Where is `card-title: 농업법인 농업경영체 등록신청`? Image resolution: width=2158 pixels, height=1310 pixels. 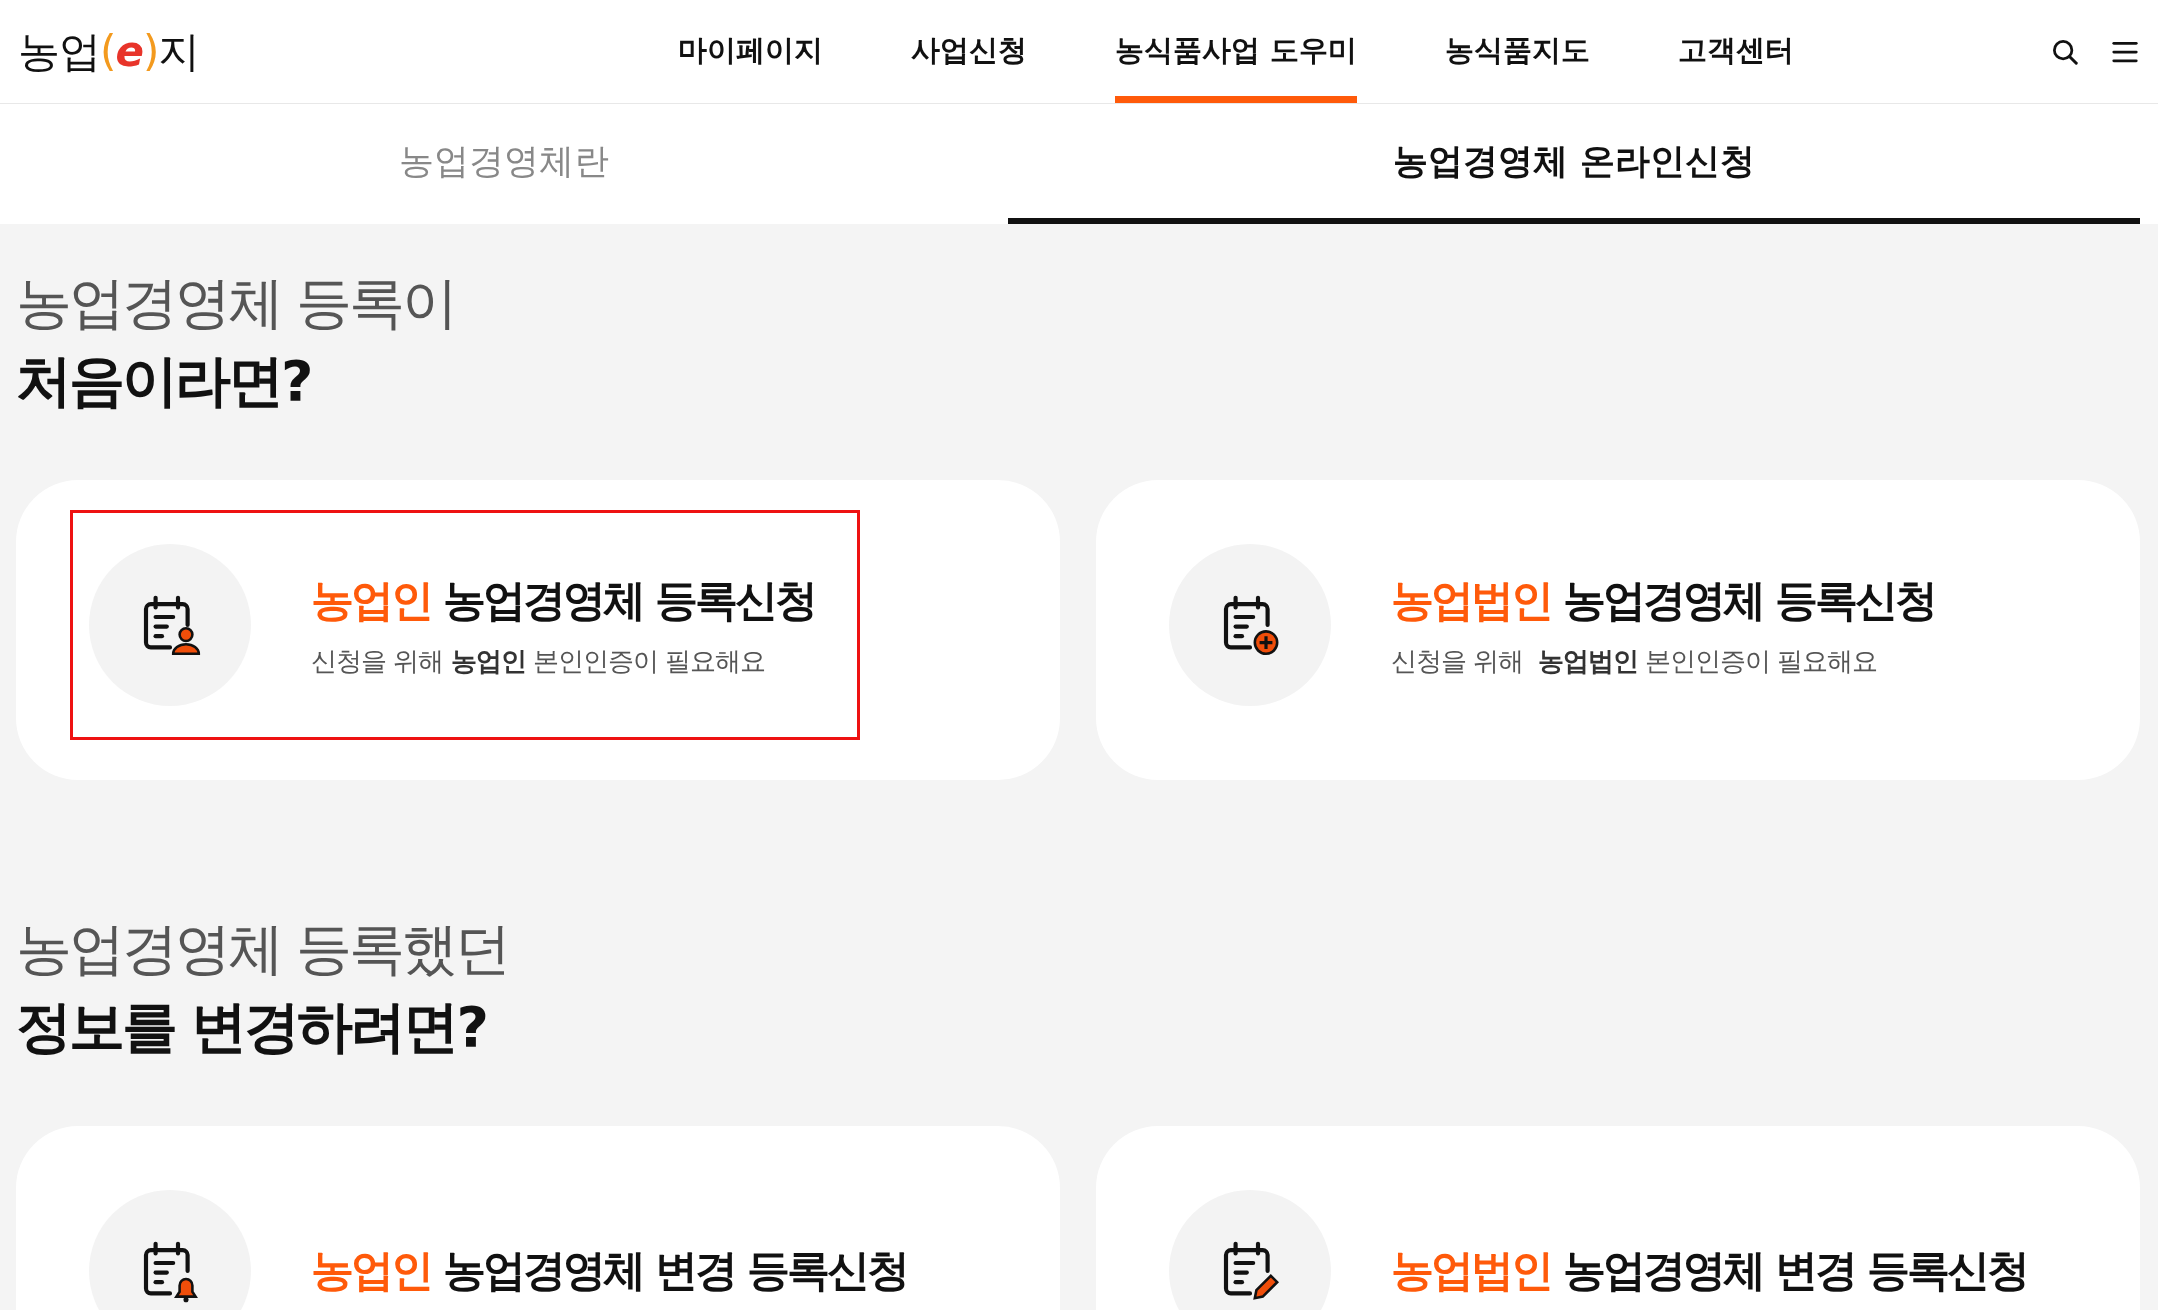 card-title: 농업법인 농업경영체 등록신청 is located at coordinates (1663, 600).